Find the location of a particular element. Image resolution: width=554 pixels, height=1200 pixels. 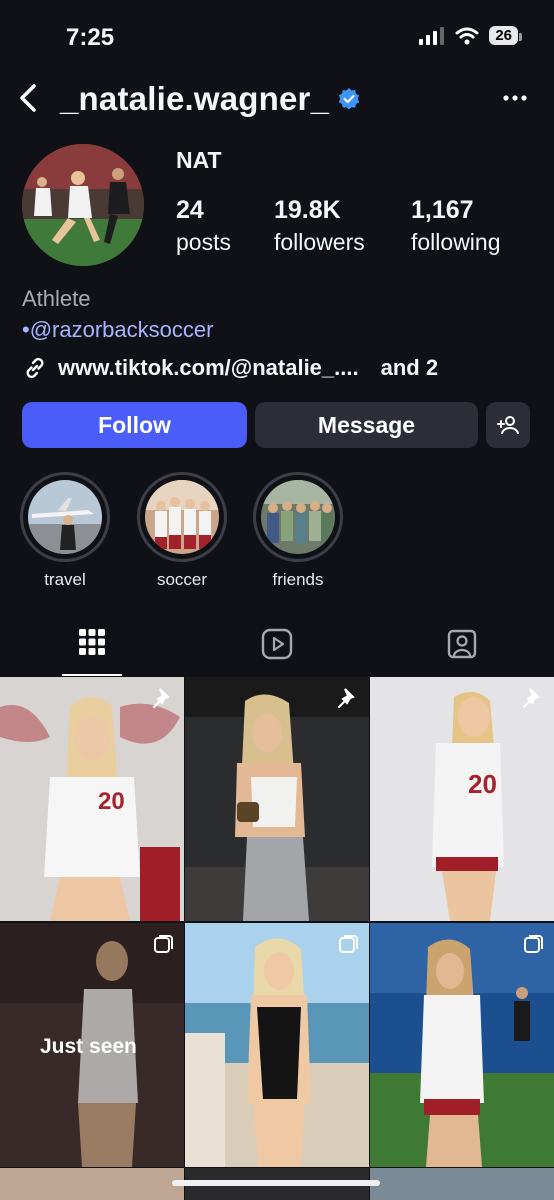

reels-icon is located at coordinates (277, 644).